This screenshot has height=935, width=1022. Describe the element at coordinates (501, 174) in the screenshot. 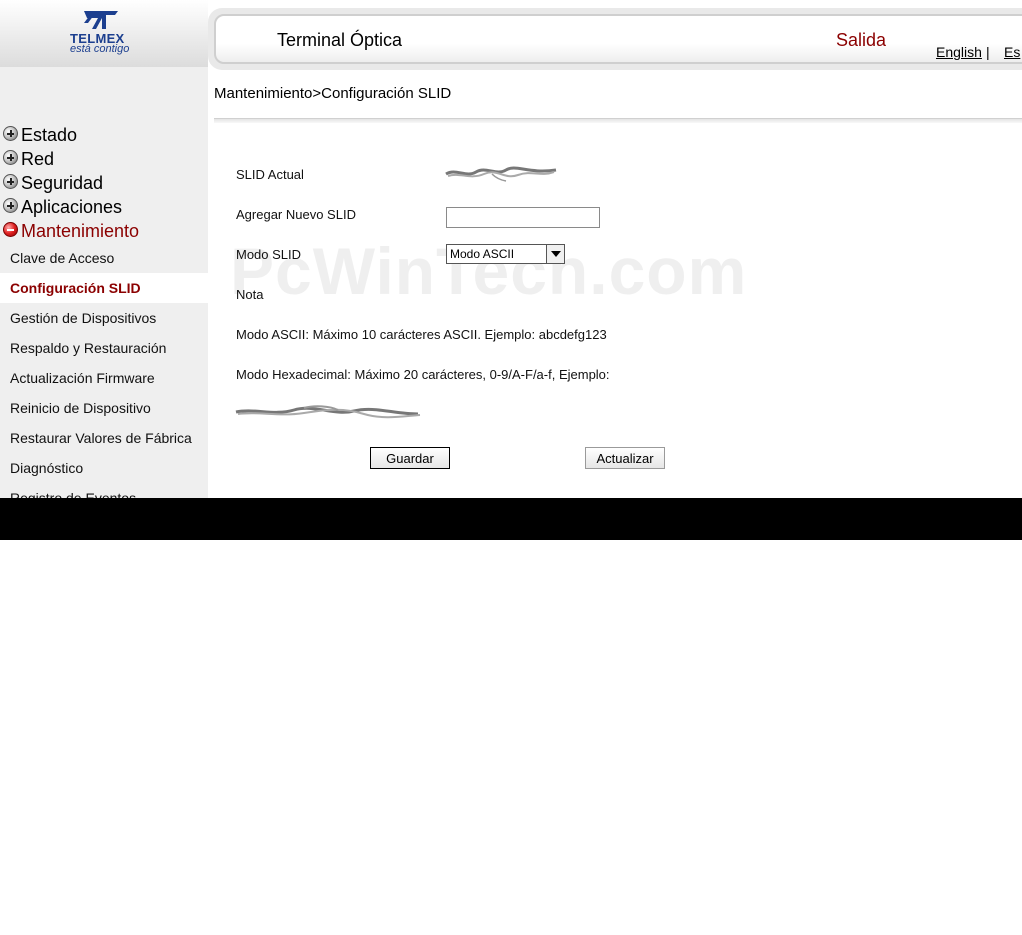

I see `redacted-slid-value` at that location.